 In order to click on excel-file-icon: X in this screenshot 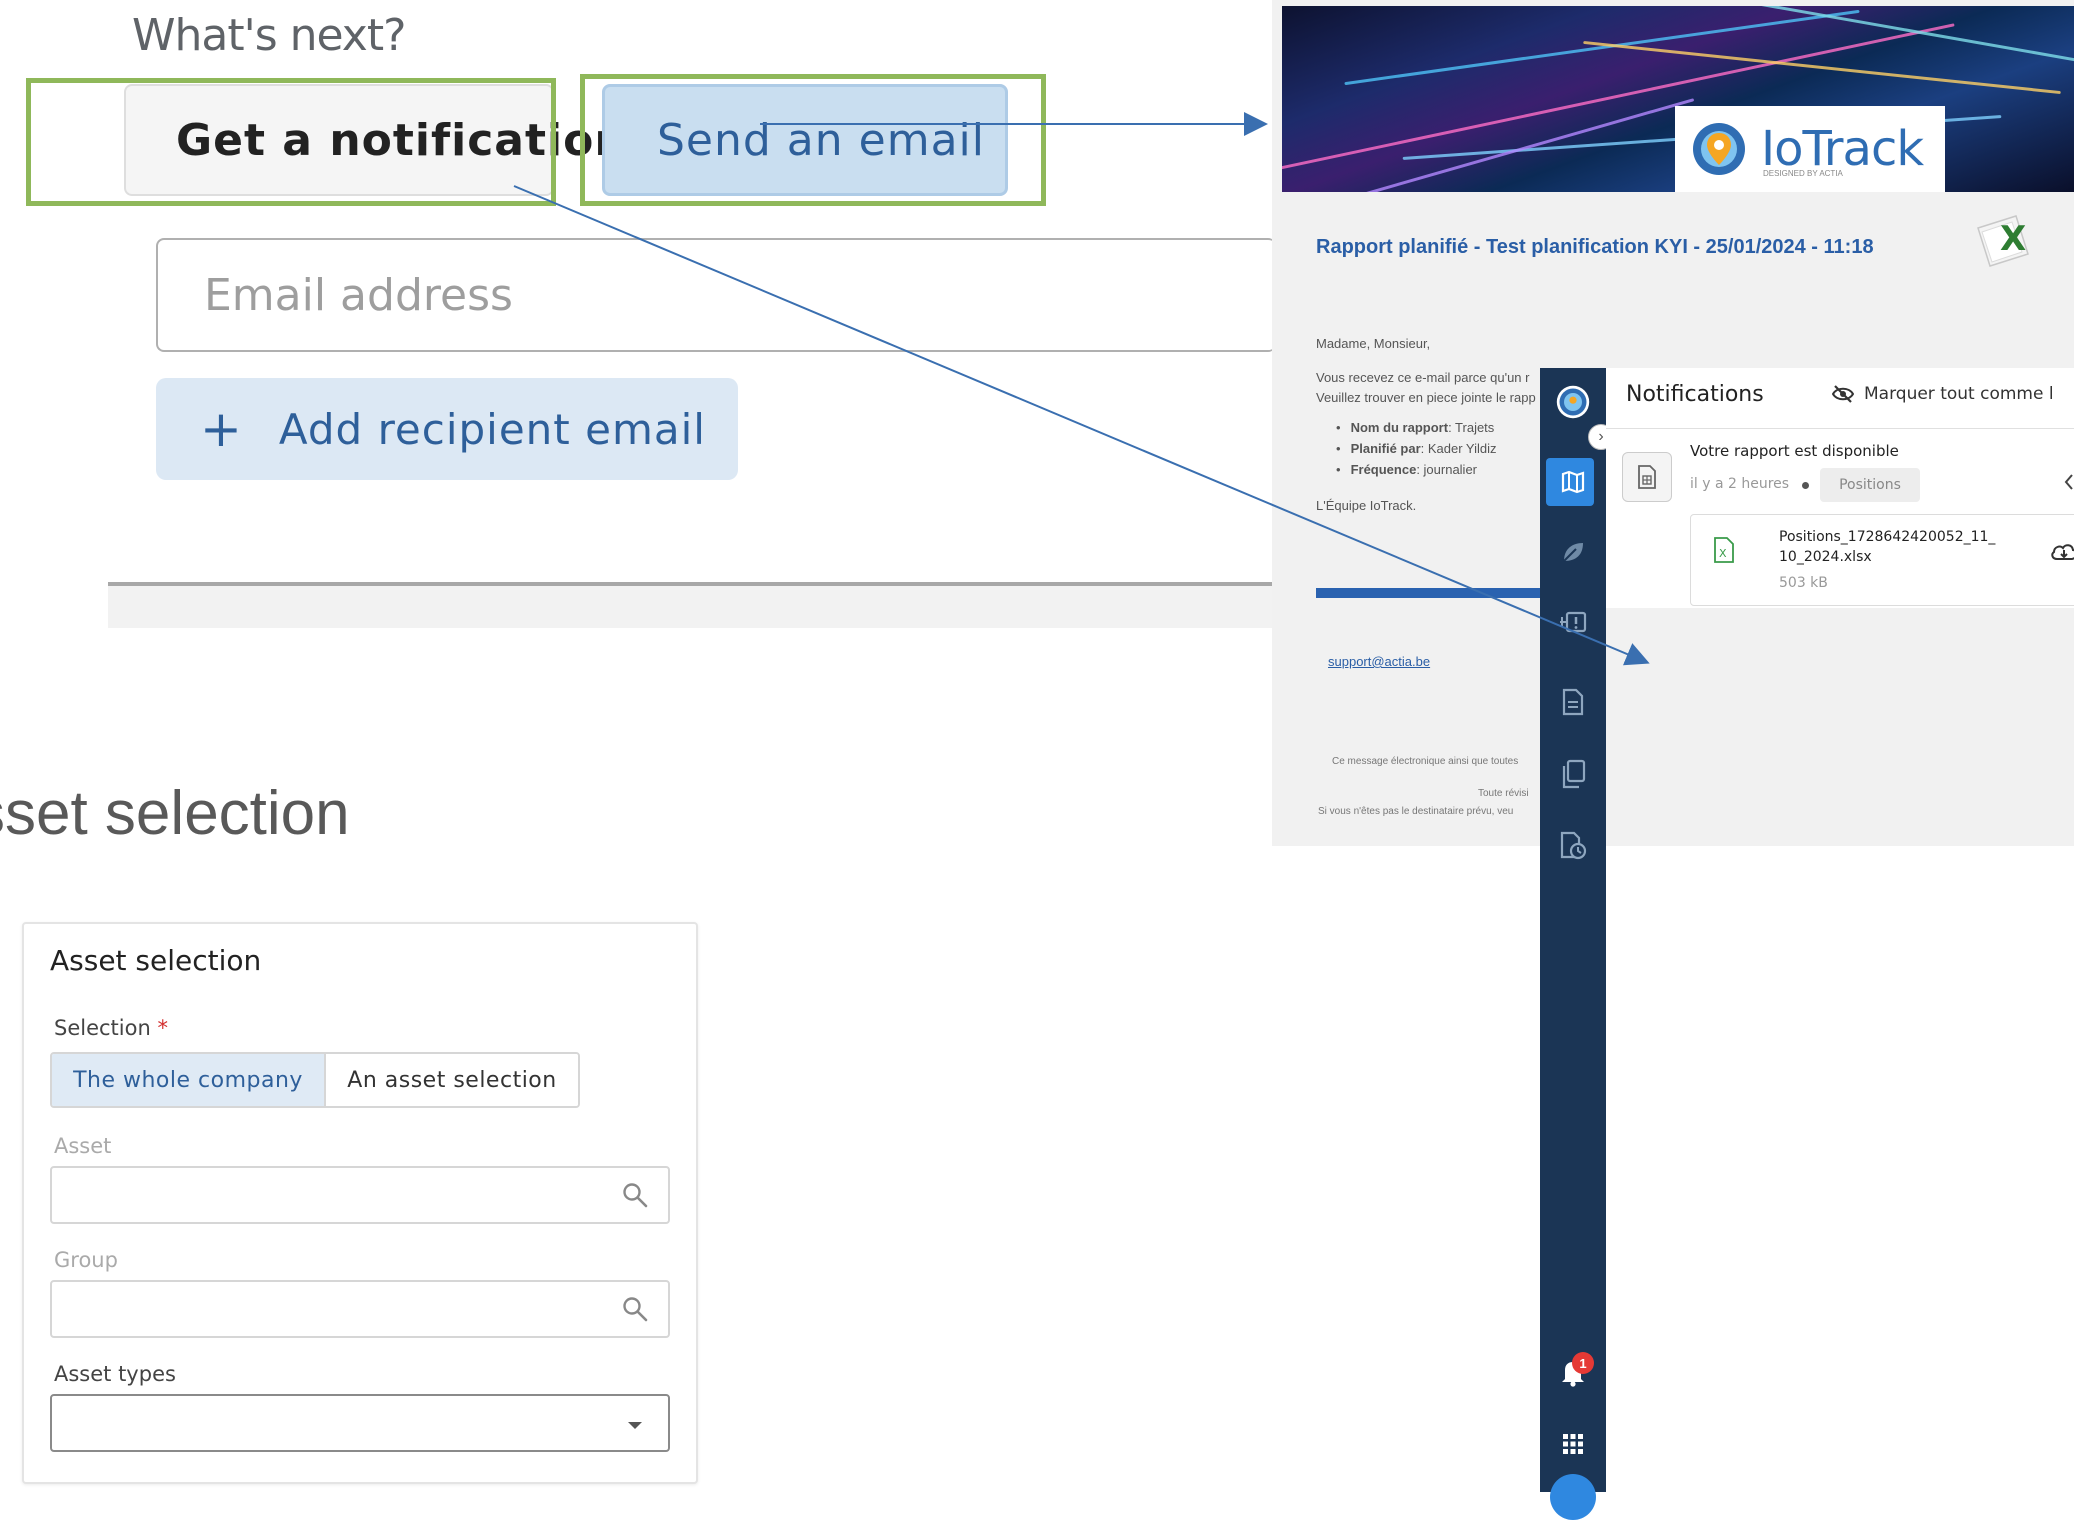, I will do `click(1724, 550)`.